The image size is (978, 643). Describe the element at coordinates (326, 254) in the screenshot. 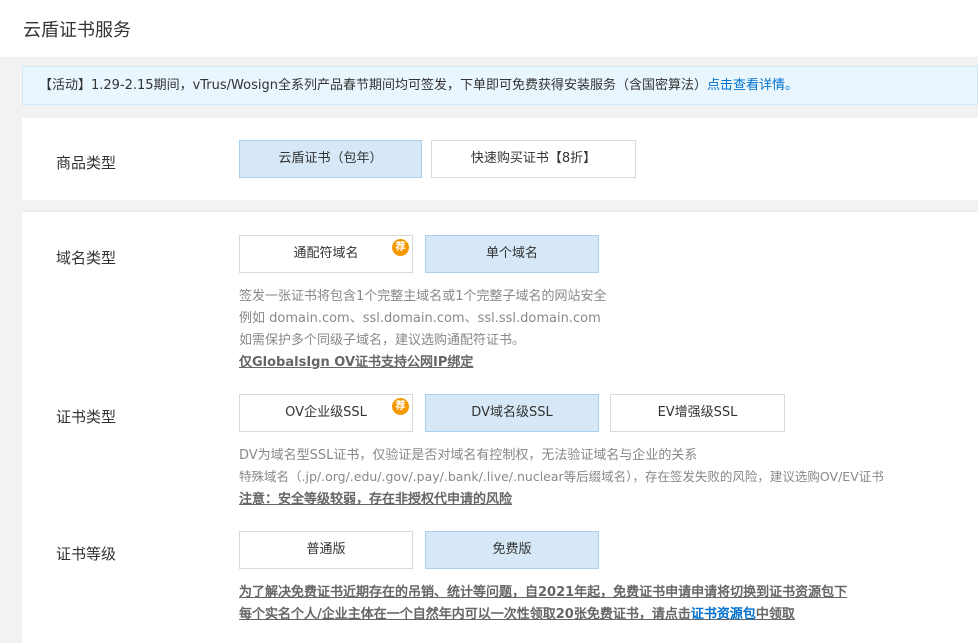

I see `option-wildcard-domain: 通配符域名` at that location.